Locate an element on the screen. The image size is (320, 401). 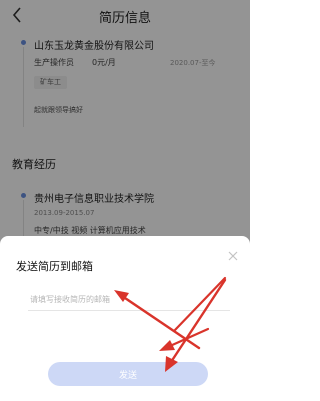
send-button: 发送 is located at coordinates (128, 374).